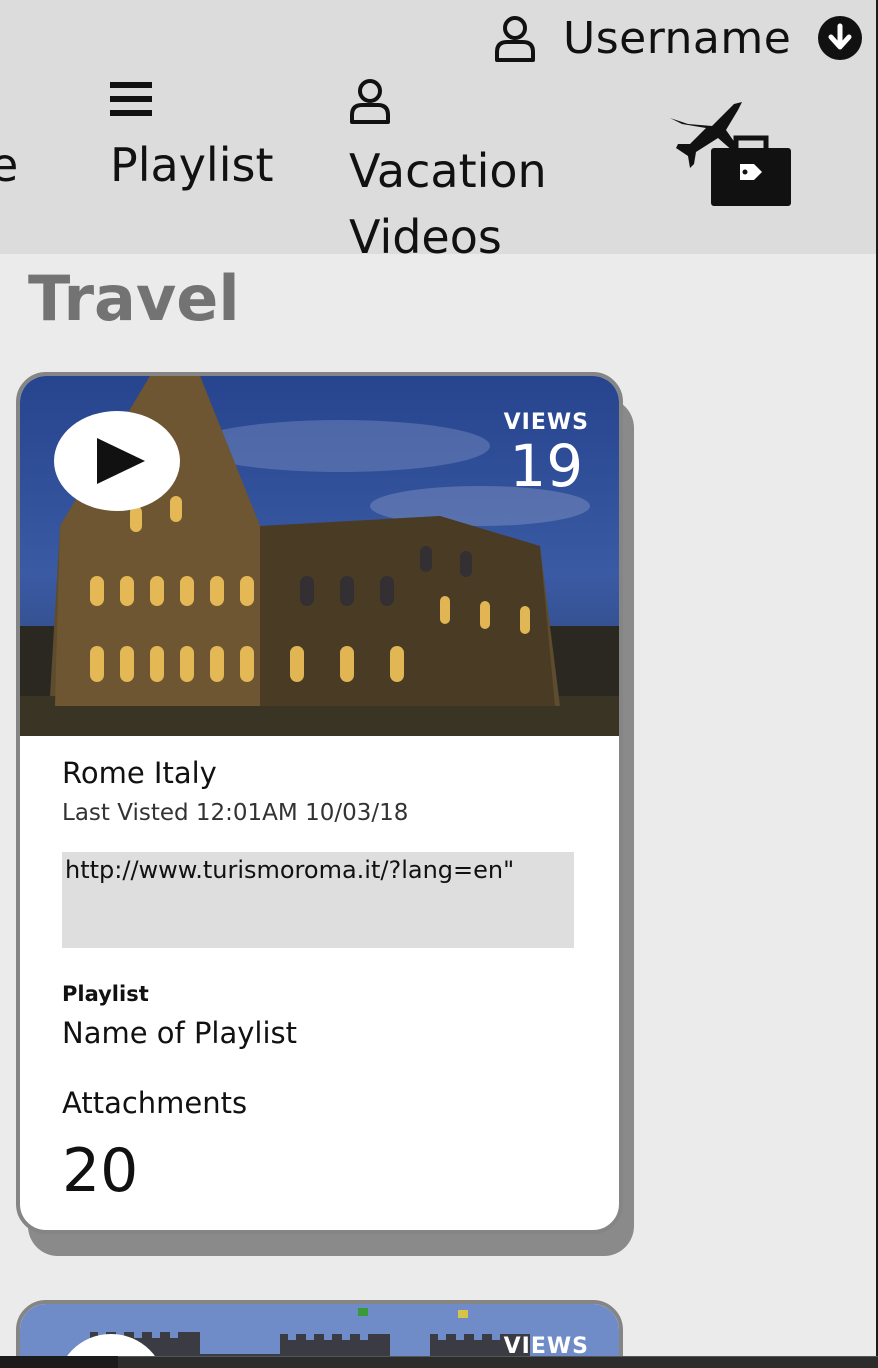 The width and height of the screenshot is (878, 1368). What do you see at coordinates (131, 99) in the screenshot?
I see `hamburger-icon` at bounding box center [131, 99].